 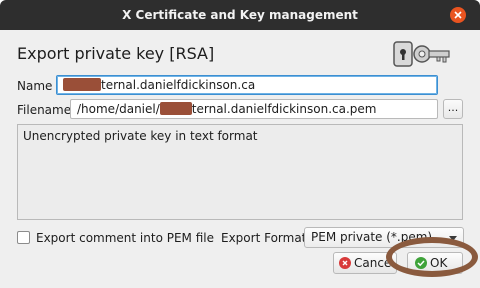 What do you see at coordinates (44, 110) in the screenshot?
I see `filename-label: Filename` at bounding box center [44, 110].